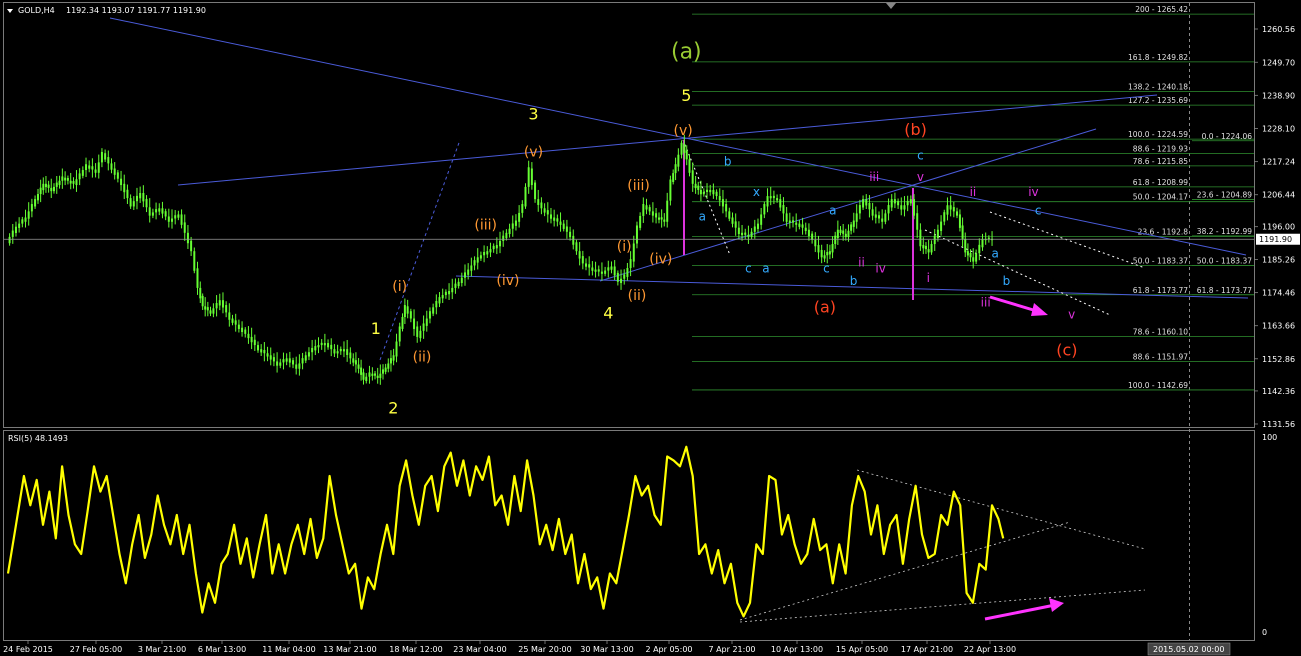 The width and height of the screenshot is (1301, 656). What do you see at coordinates (686, 95) in the screenshot?
I see `wave-label: 5` at bounding box center [686, 95].